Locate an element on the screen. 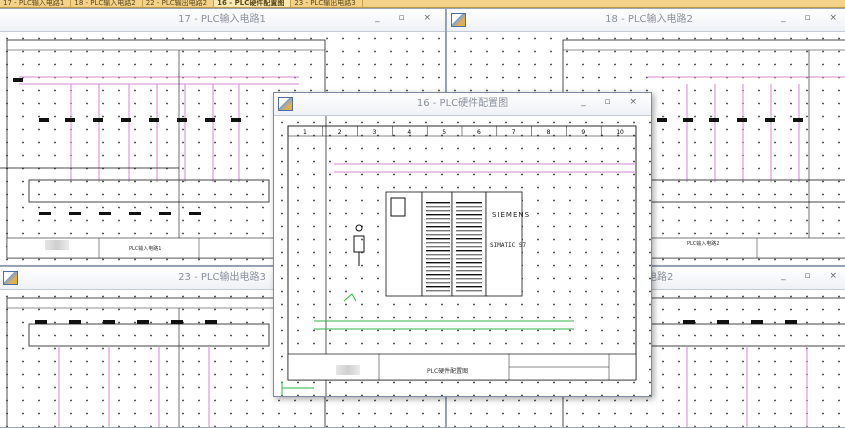 The image size is (845, 428). plc-brand: SIEMENS is located at coordinates (511, 215).